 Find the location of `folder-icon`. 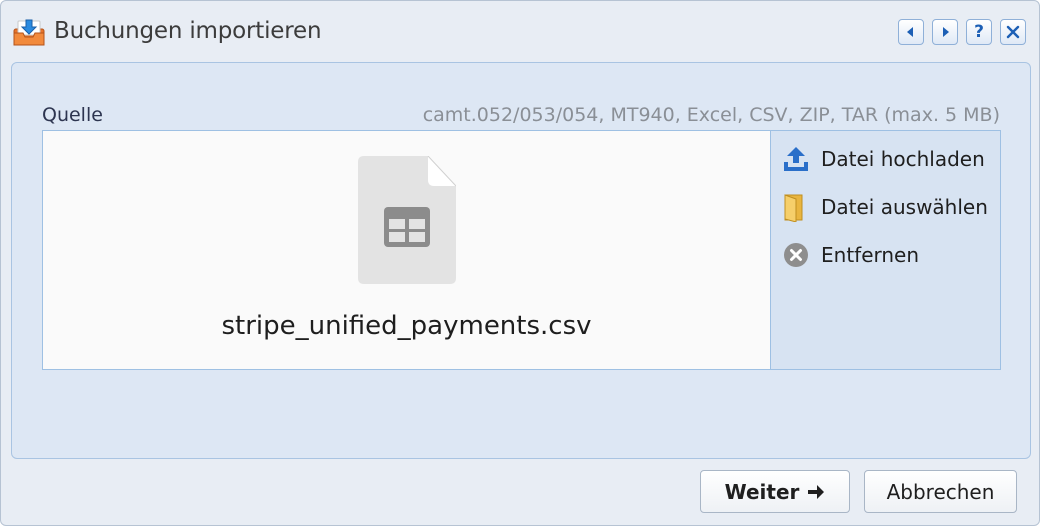

folder-icon is located at coordinates (796, 207).